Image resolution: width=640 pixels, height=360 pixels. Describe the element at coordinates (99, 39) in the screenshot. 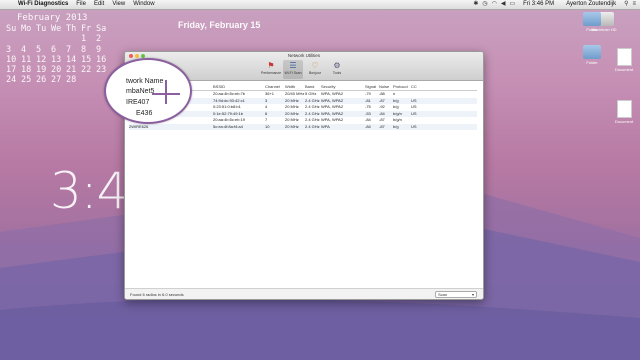

I see `calendar-day: 2` at that location.